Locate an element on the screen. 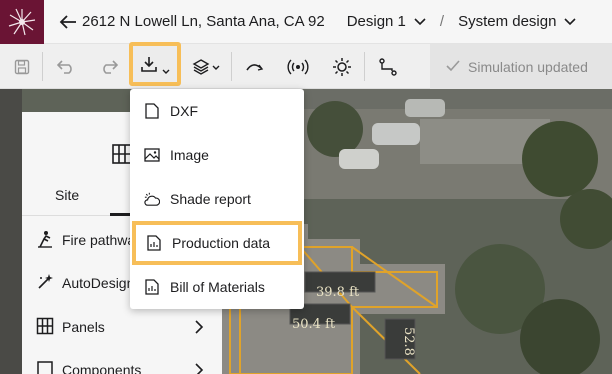 This screenshot has width=612, height=374. download-icon is located at coordinates (149, 66).